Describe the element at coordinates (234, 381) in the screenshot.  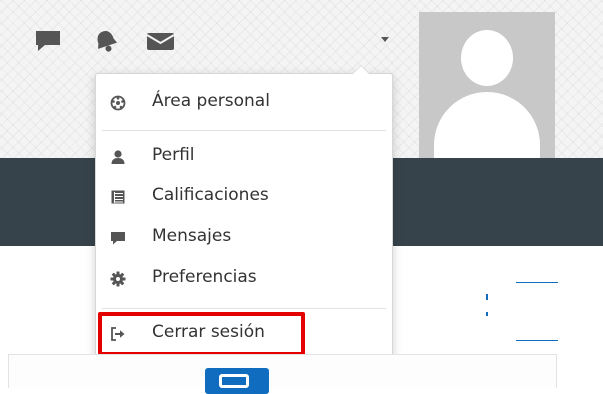
I see `course-tile-icon` at that location.